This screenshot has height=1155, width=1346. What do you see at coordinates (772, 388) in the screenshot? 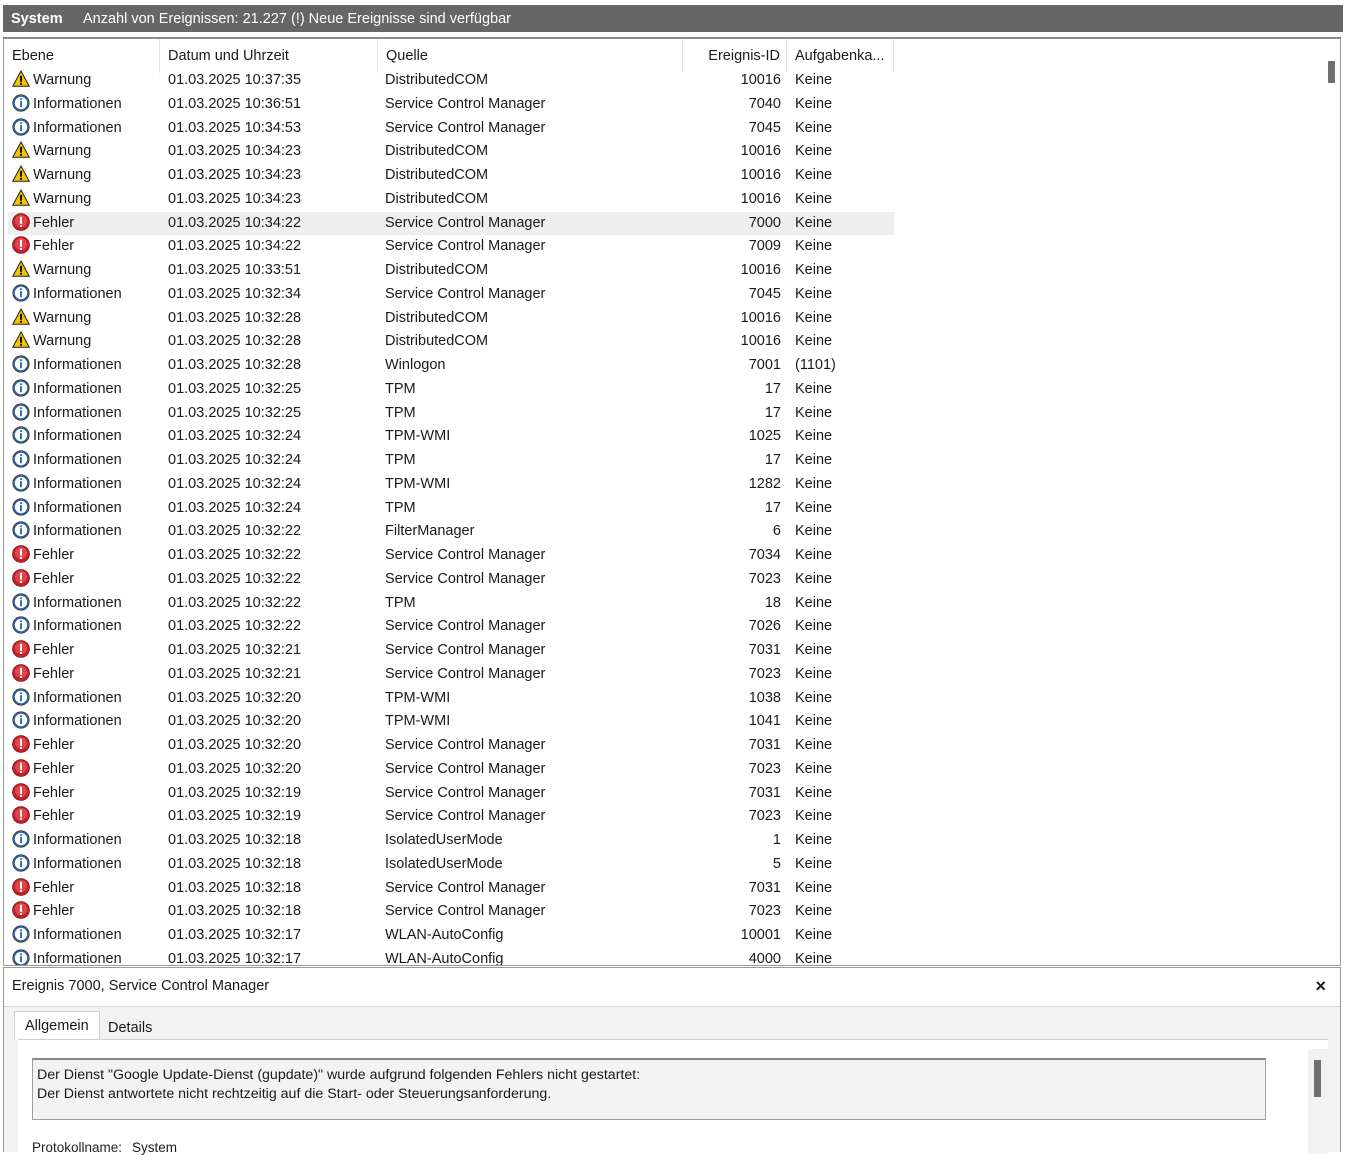
I see `event-id: 17` at bounding box center [772, 388].